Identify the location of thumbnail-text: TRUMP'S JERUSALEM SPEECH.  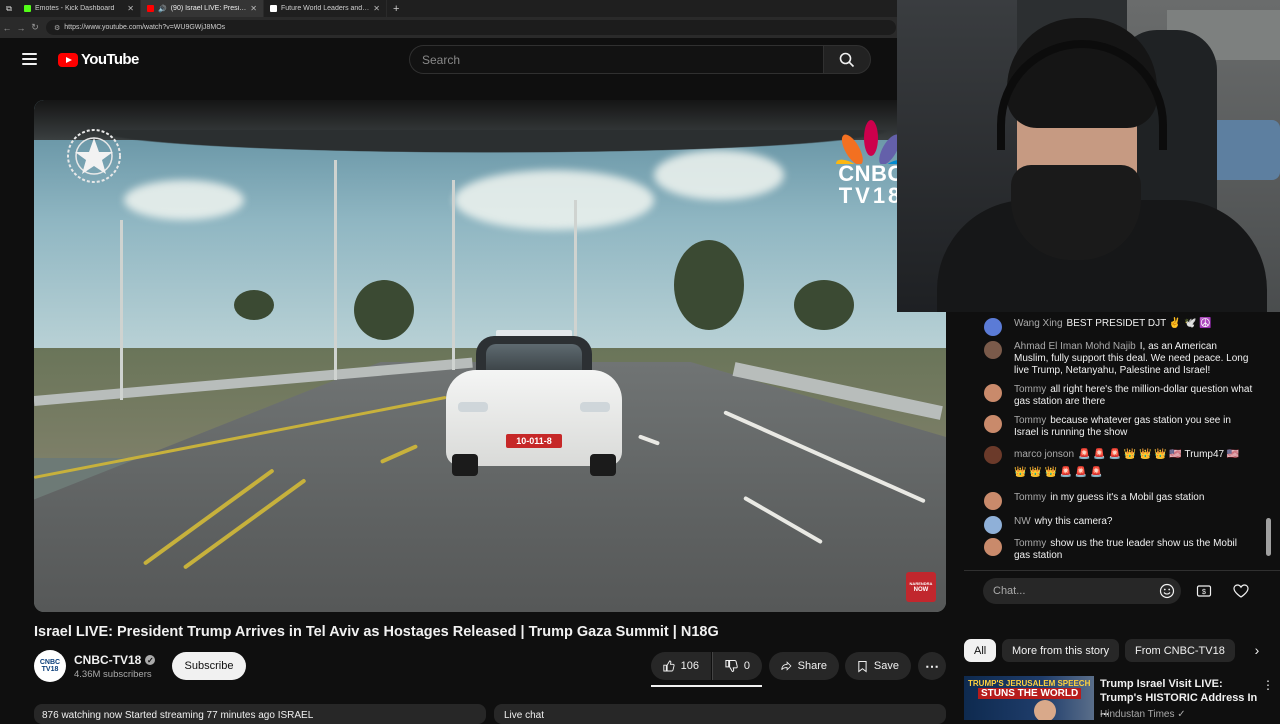
(1029, 683).